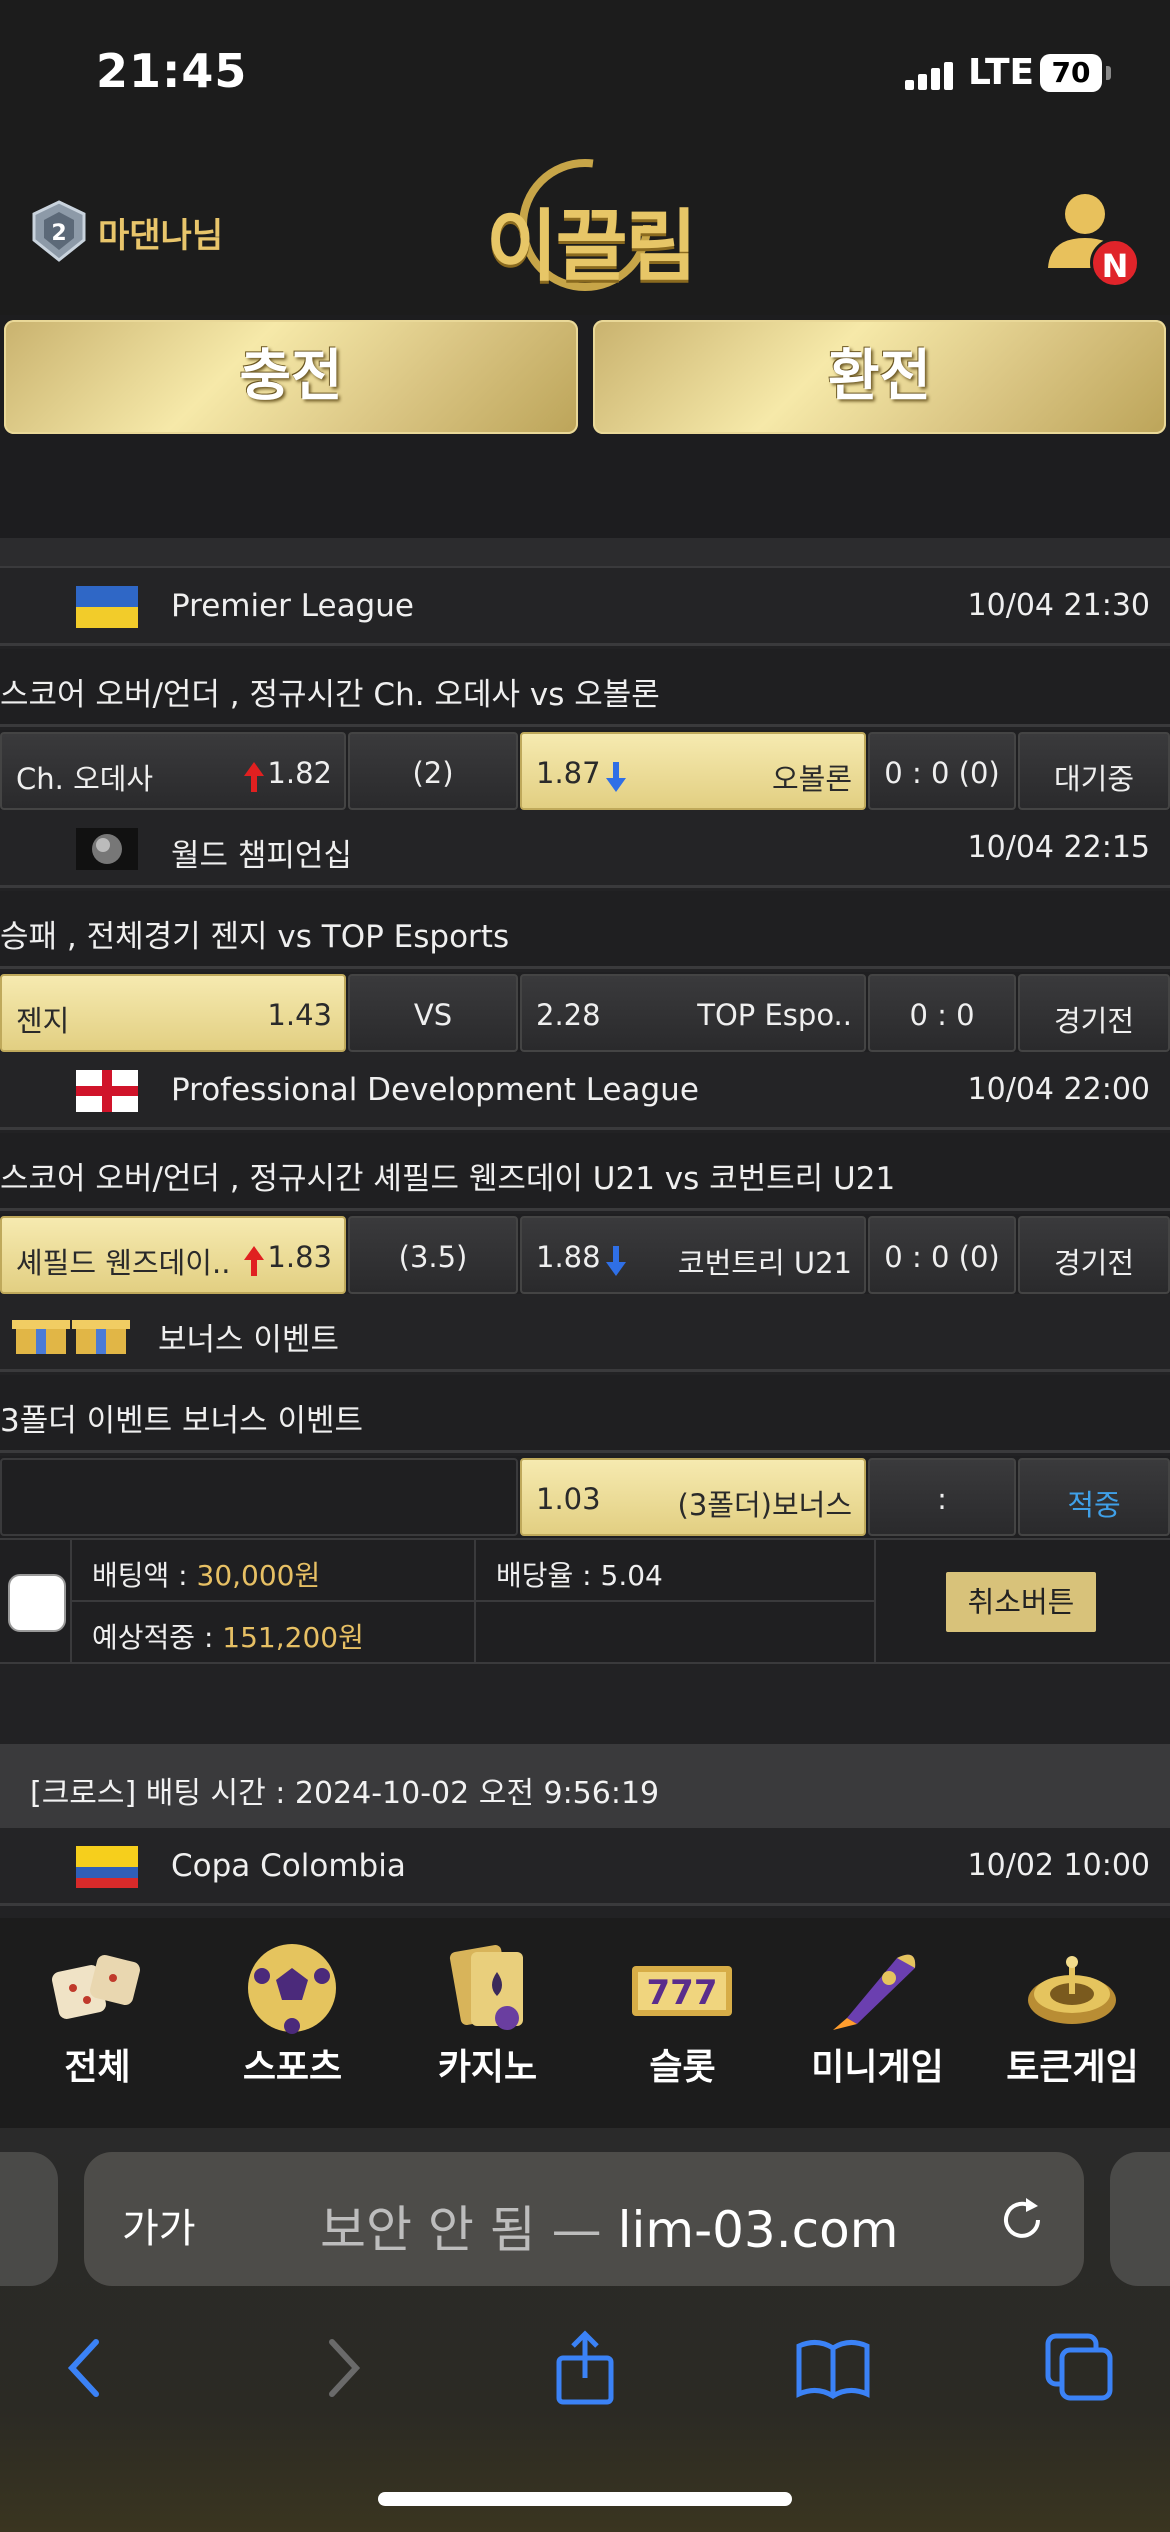 The height and width of the screenshot is (2532, 1170). Describe the element at coordinates (874, 1992) in the screenshot. I see `rocket-icon` at that location.